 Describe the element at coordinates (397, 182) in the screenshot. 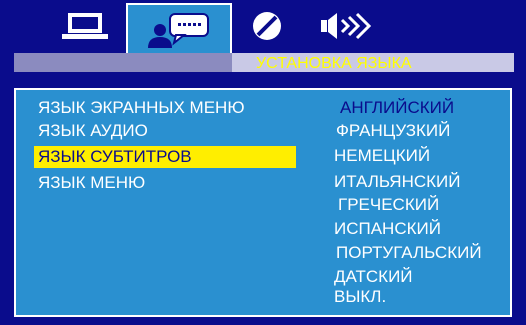

I see `option-italian: ИТАЛЬЯНСКИЙ` at that location.